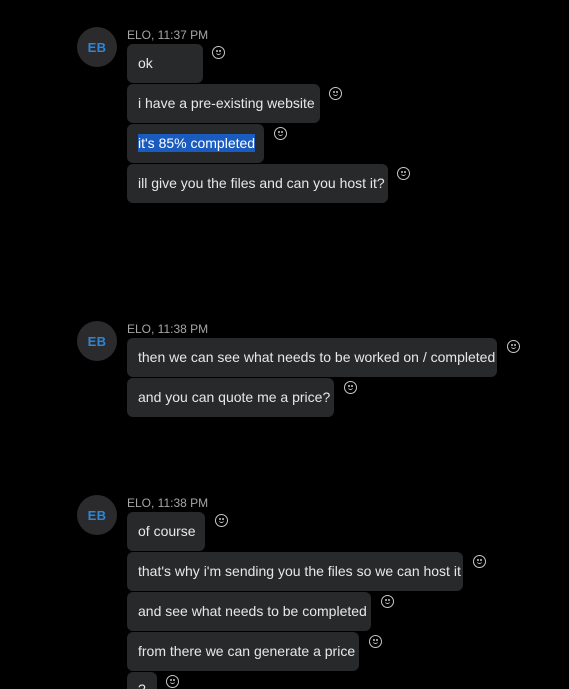  I want to click on message-bubble: ?, so click(142, 680).